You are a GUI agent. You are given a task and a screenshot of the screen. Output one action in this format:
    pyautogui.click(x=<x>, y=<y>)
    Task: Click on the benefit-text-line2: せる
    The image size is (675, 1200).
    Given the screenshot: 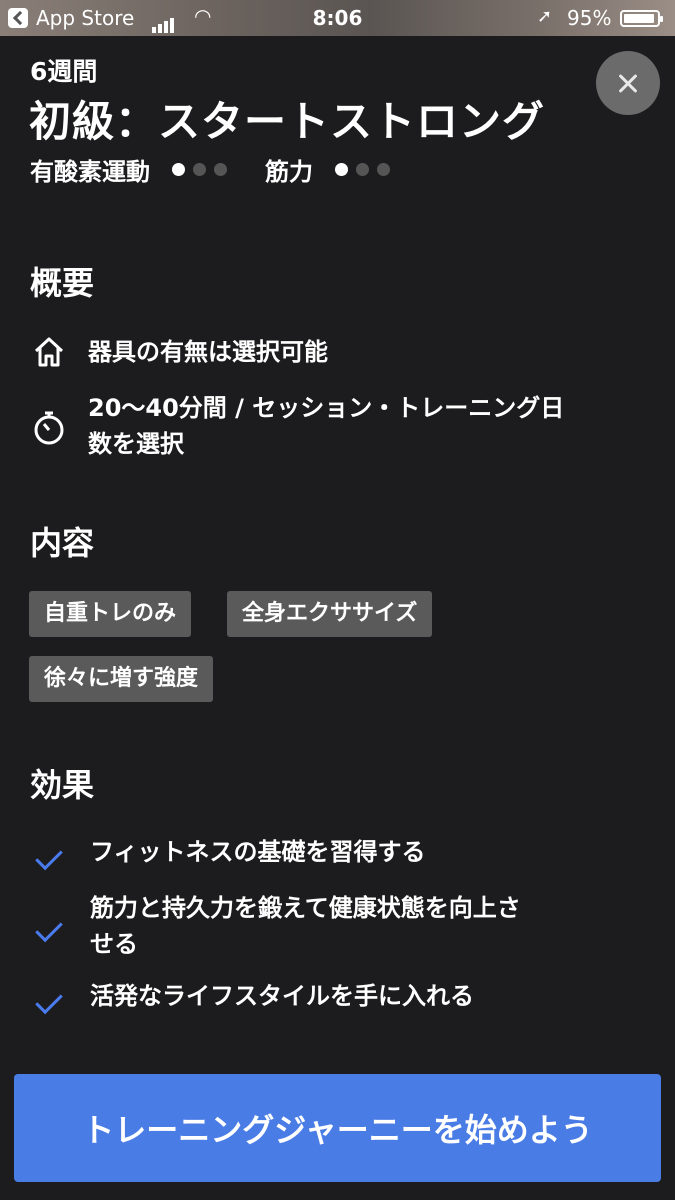 What is the action you would take?
    pyautogui.click(x=114, y=944)
    